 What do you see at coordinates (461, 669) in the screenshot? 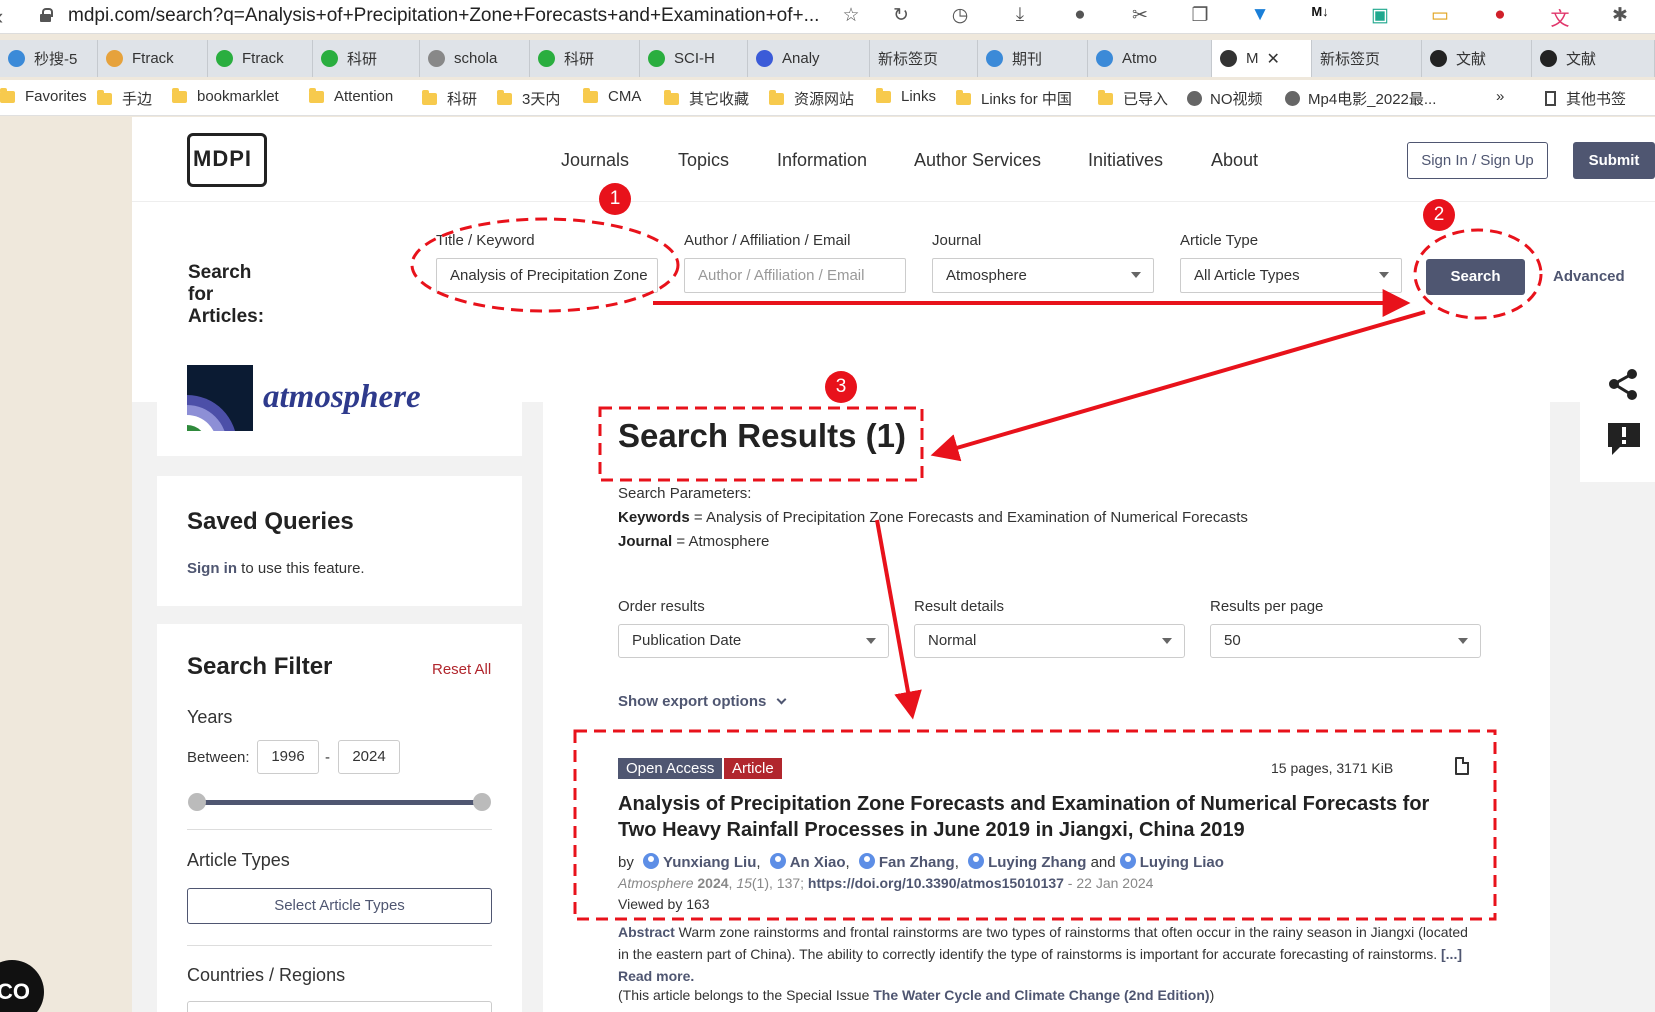
I see `reset-all-link: Reset All` at bounding box center [461, 669].